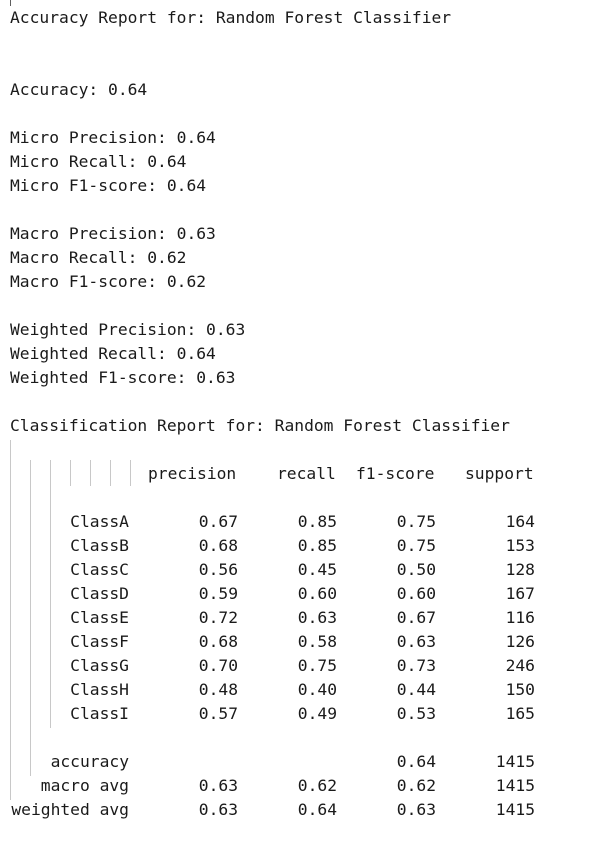 This screenshot has width=597, height=848. What do you see at coordinates (99, 713) in the screenshot?
I see `table-row-label: ClassI` at bounding box center [99, 713].